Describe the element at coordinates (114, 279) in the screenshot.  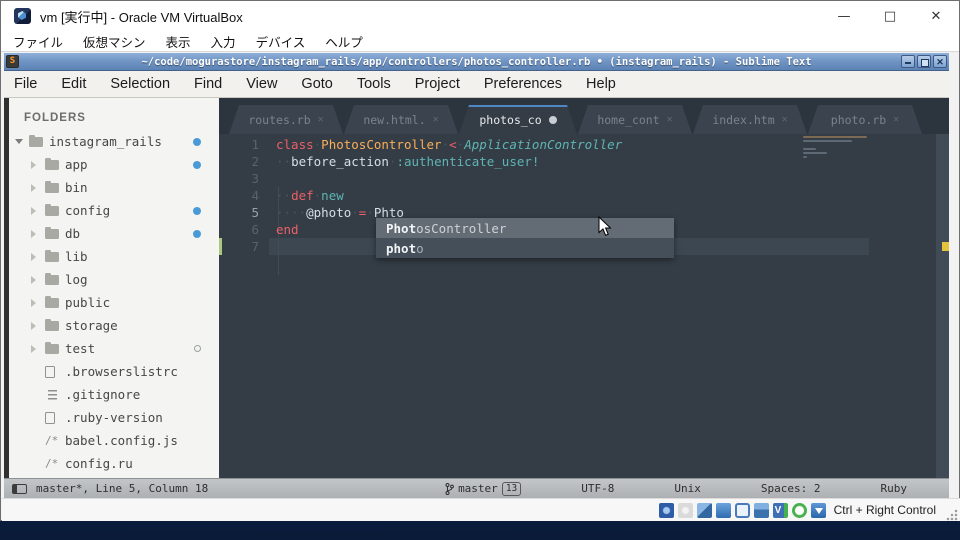
I see `tree-item-log: log` at that location.